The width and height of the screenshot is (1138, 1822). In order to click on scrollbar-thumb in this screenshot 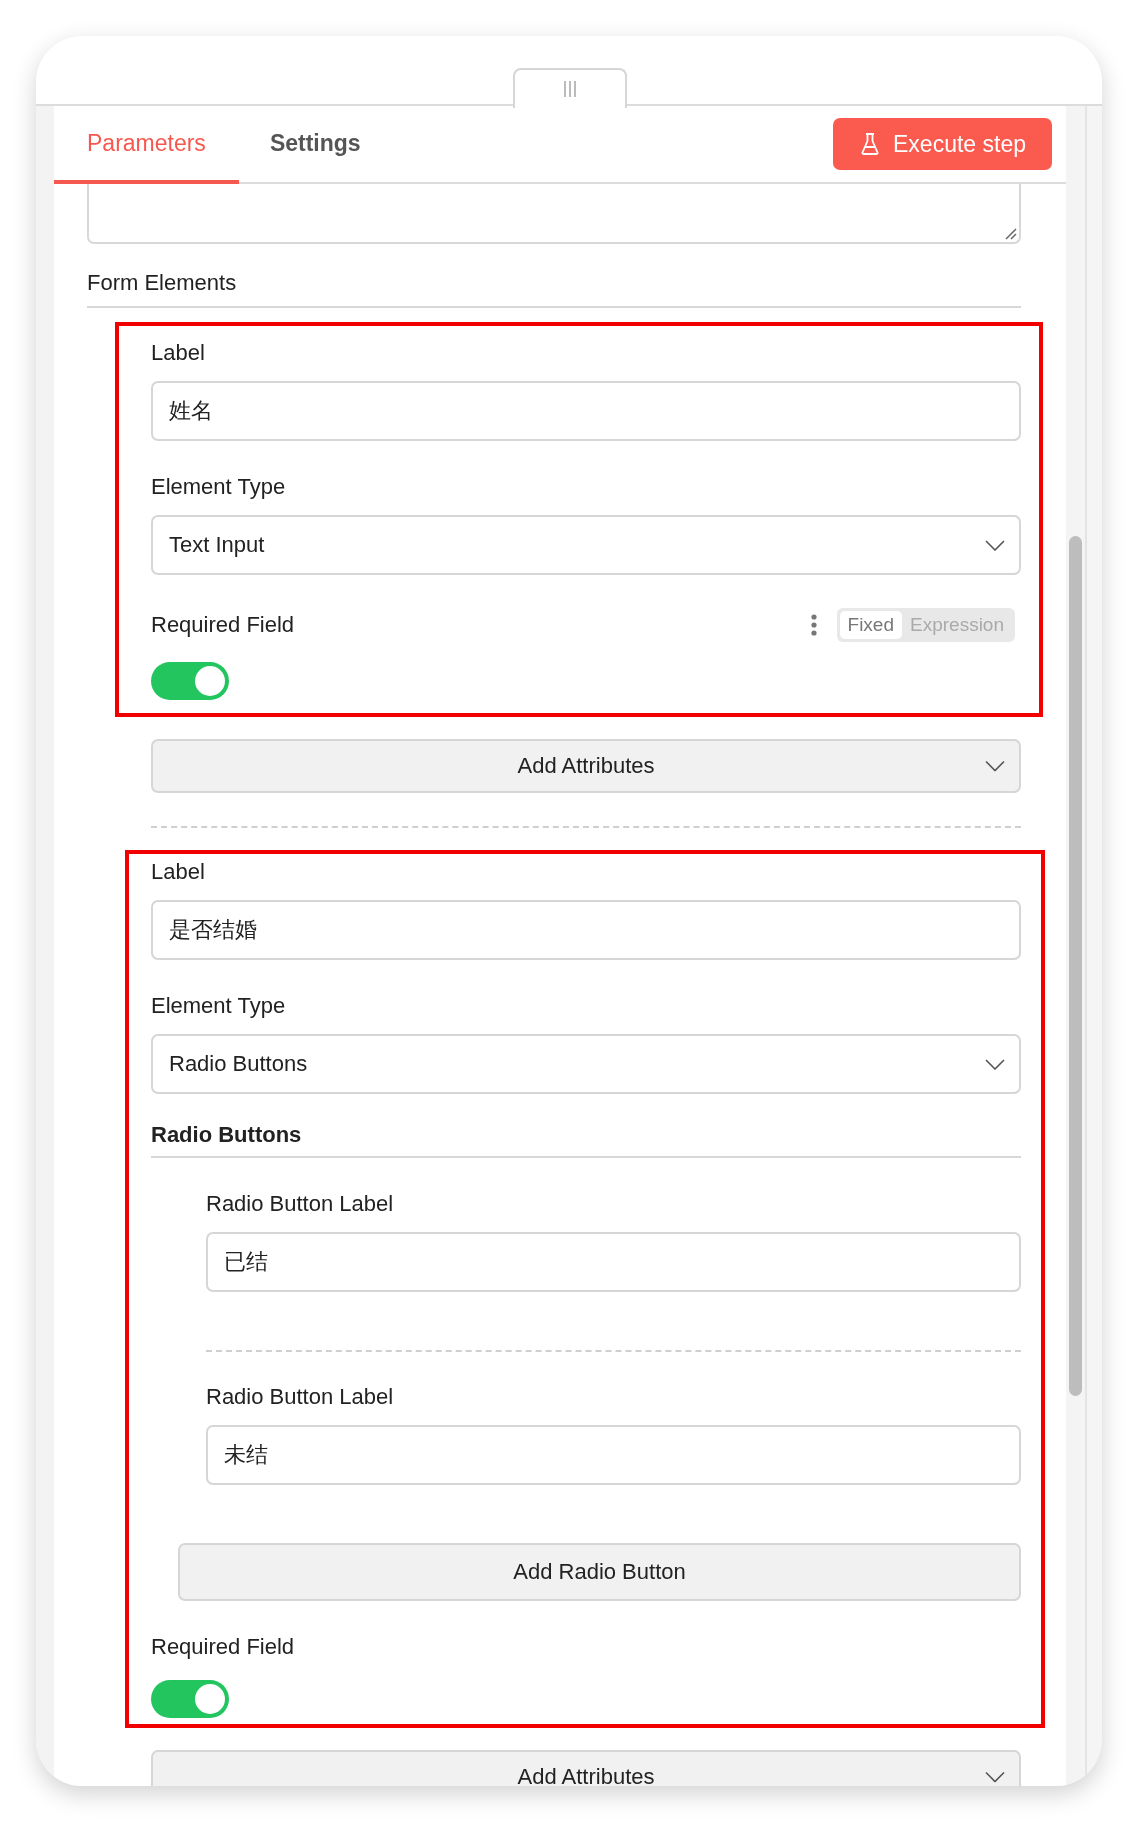, I will do `click(1075, 966)`.